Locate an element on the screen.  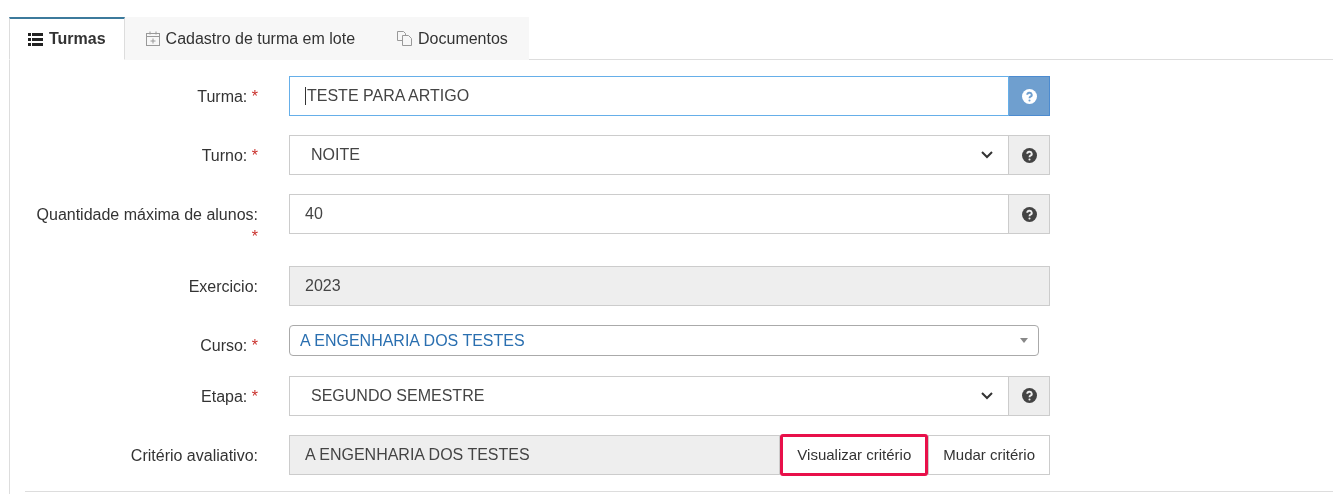
tab: Cadastro de turma em lote is located at coordinates (250, 38).